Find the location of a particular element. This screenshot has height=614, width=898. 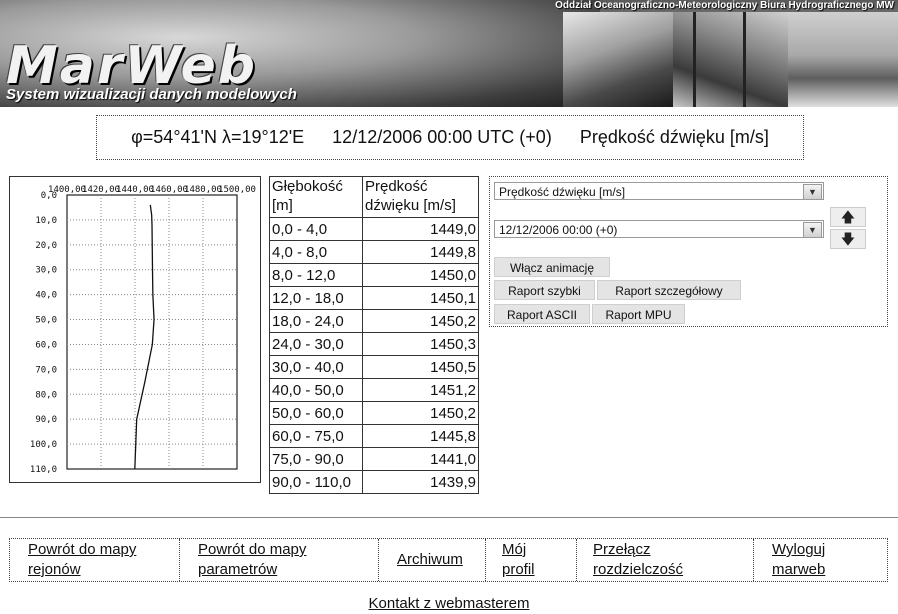

depth-cell: 0,0 - 4,0 is located at coordinates (316, 229).